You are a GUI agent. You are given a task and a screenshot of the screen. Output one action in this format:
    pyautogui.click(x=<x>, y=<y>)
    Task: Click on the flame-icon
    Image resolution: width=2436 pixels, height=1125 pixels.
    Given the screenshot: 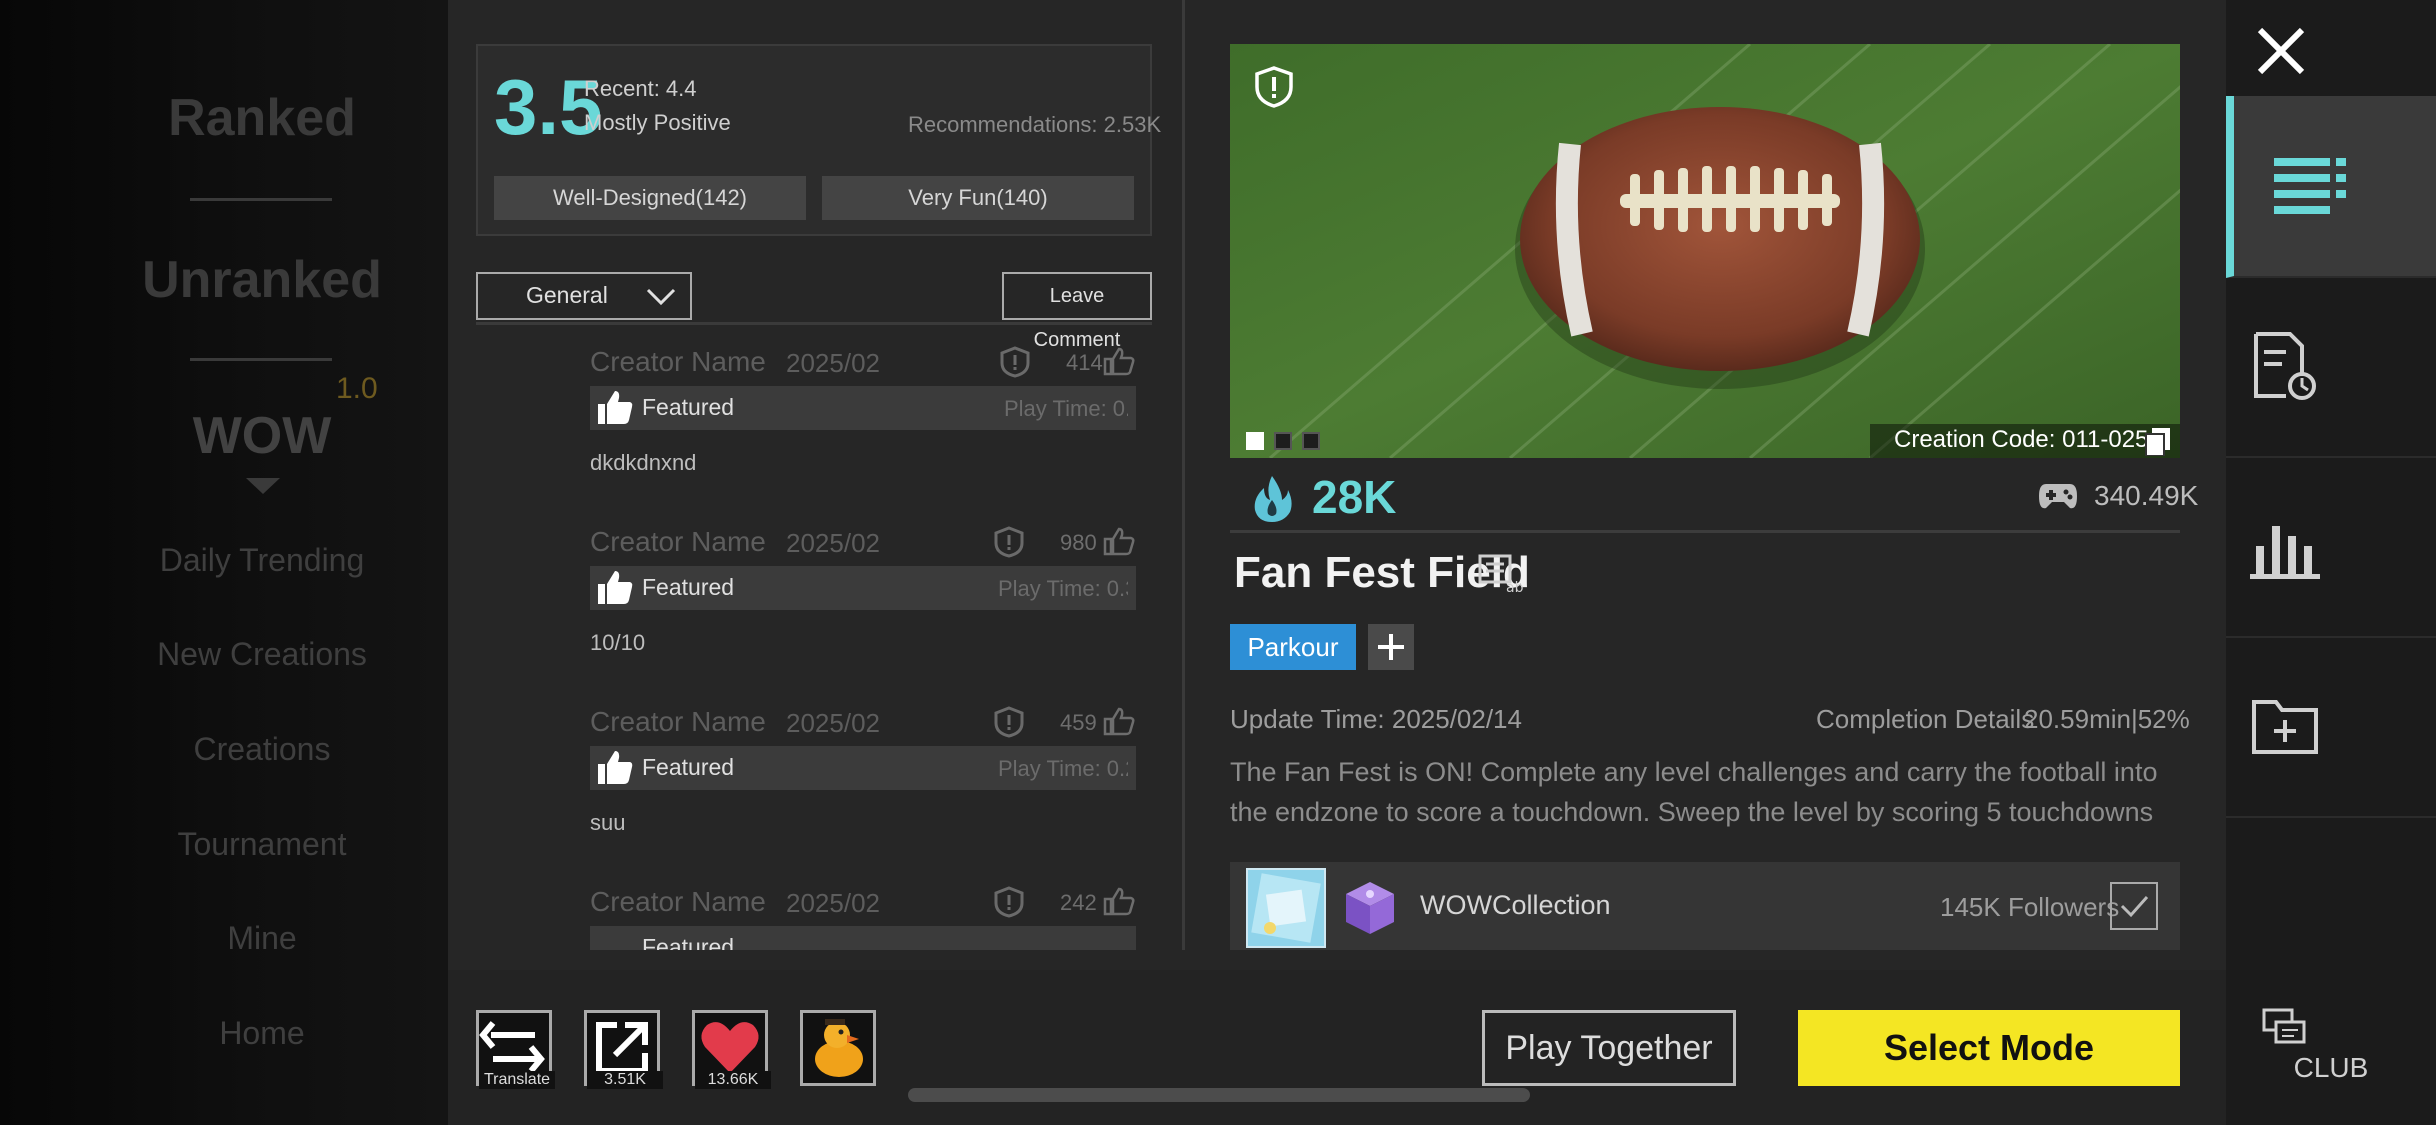 What is the action you would take?
    pyautogui.click(x=1273, y=499)
    